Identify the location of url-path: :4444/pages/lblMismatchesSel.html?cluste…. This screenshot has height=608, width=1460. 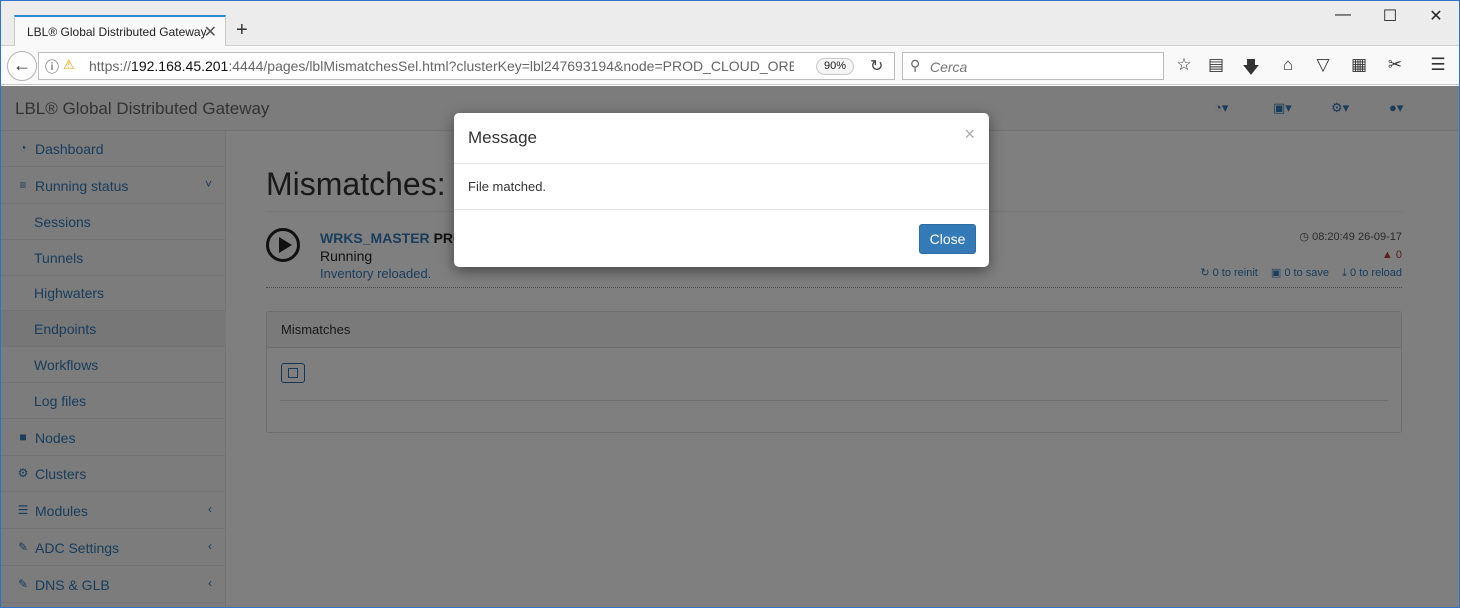
(511, 66).